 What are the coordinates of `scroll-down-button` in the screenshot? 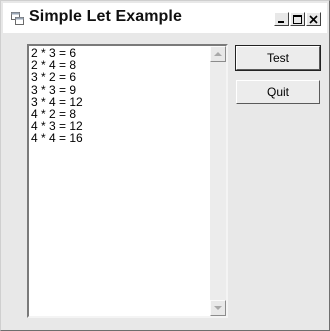 It's located at (218, 308).